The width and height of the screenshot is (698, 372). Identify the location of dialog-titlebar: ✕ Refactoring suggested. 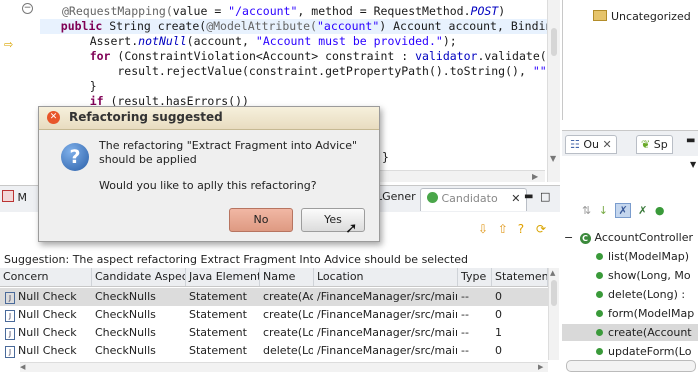
(209, 118).